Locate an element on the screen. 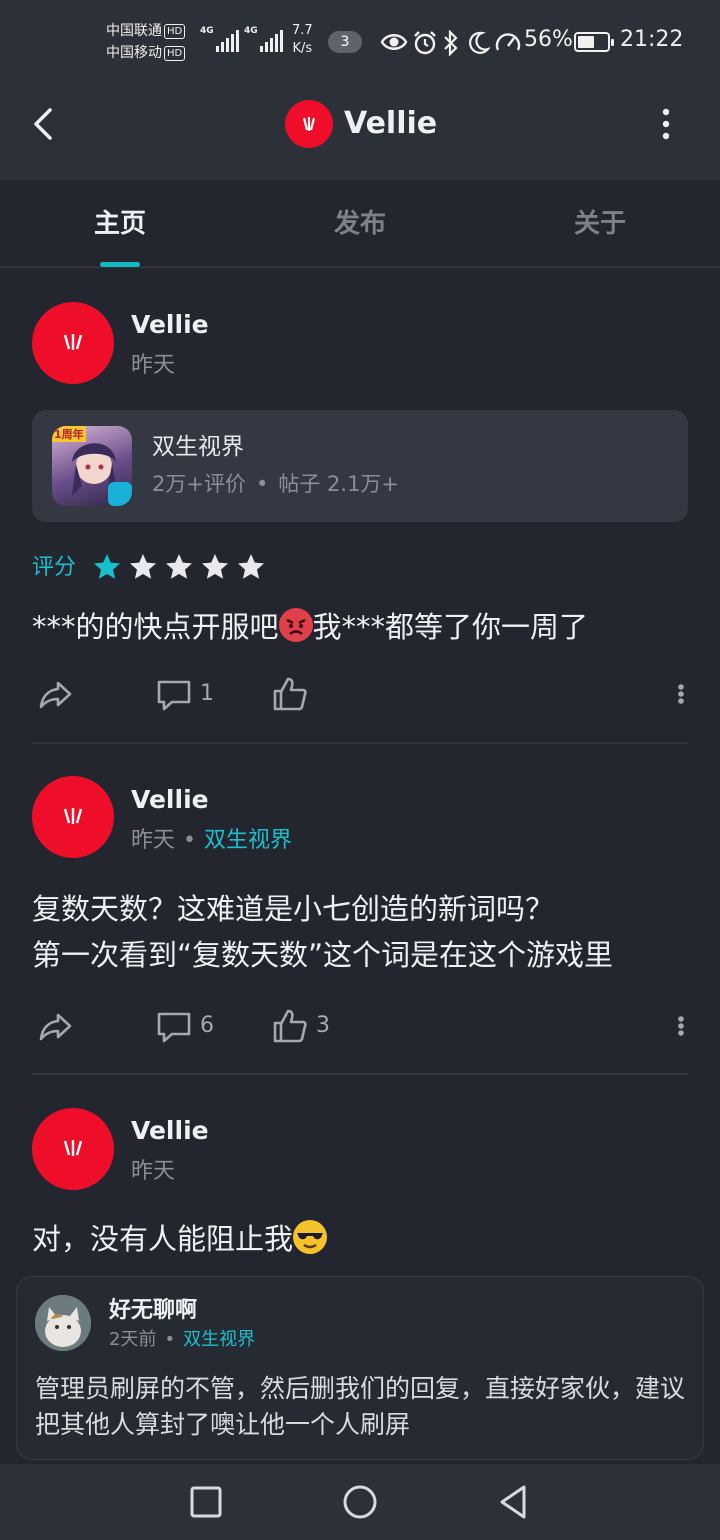 This screenshot has height=1540, width=720. comment-count: 6 is located at coordinates (207, 1025).